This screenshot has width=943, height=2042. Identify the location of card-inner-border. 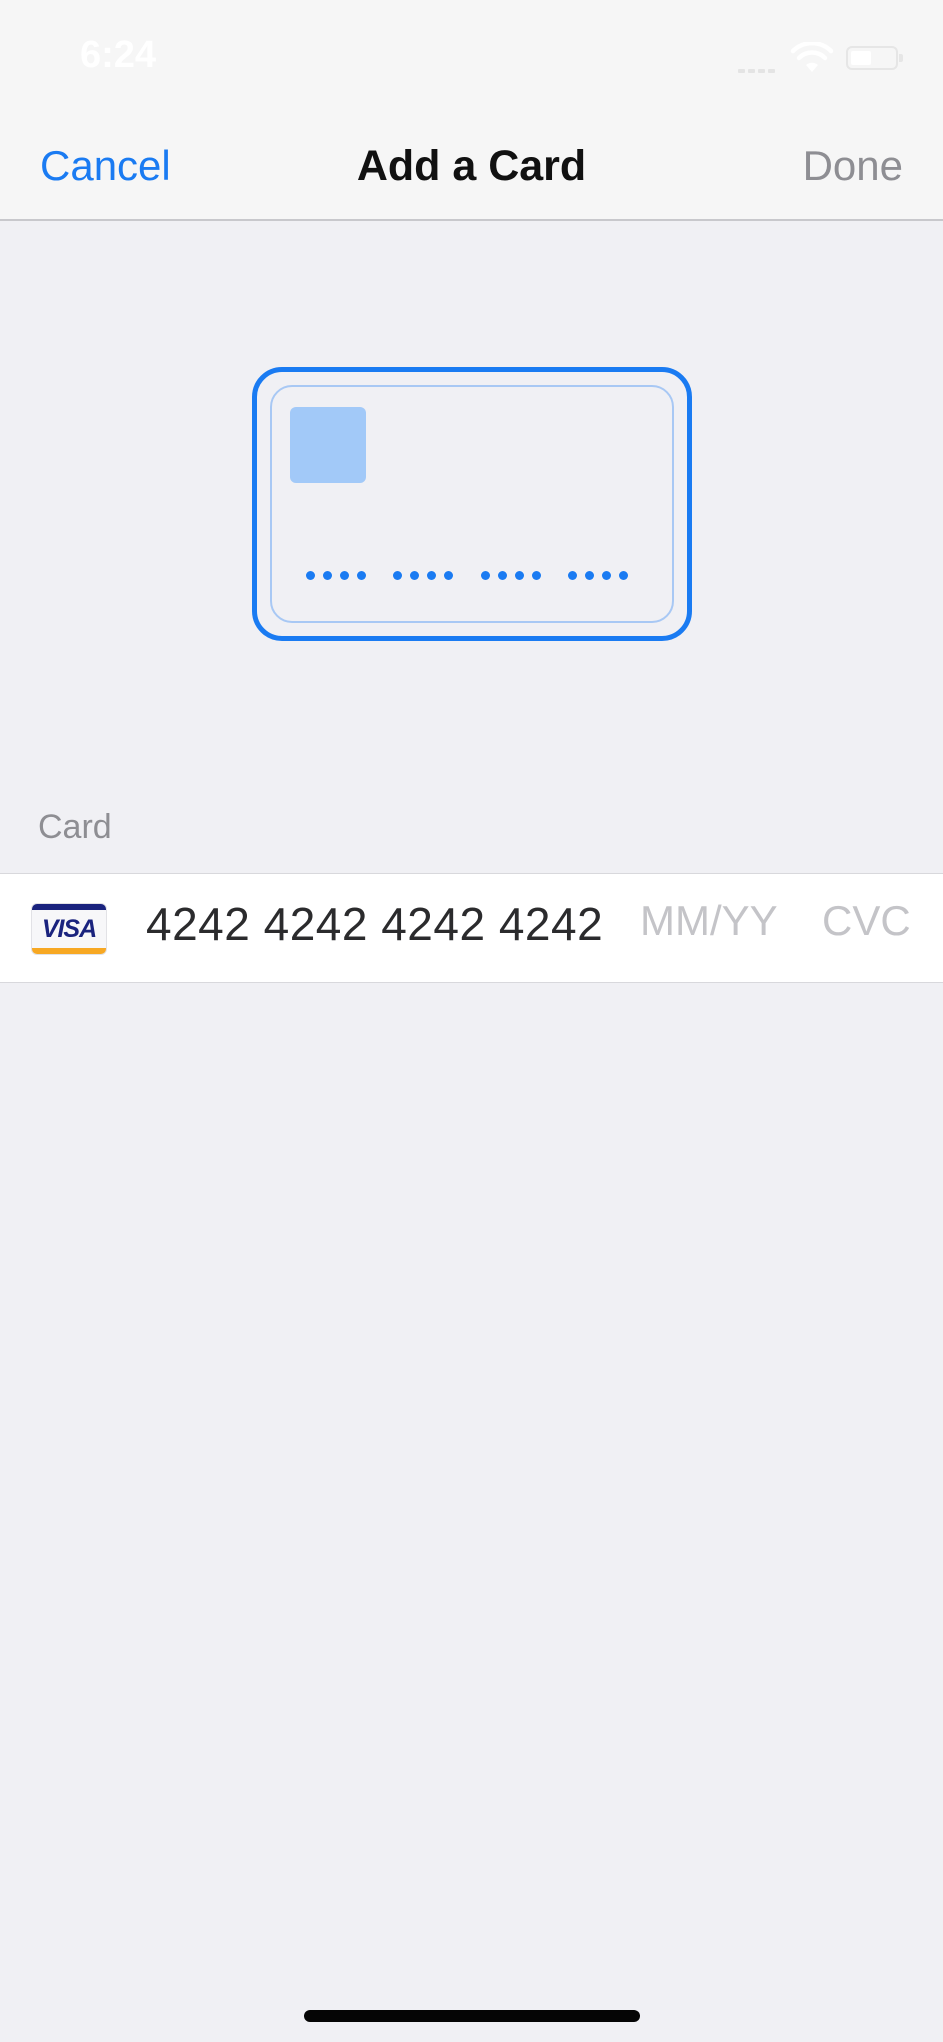
(472, 504).